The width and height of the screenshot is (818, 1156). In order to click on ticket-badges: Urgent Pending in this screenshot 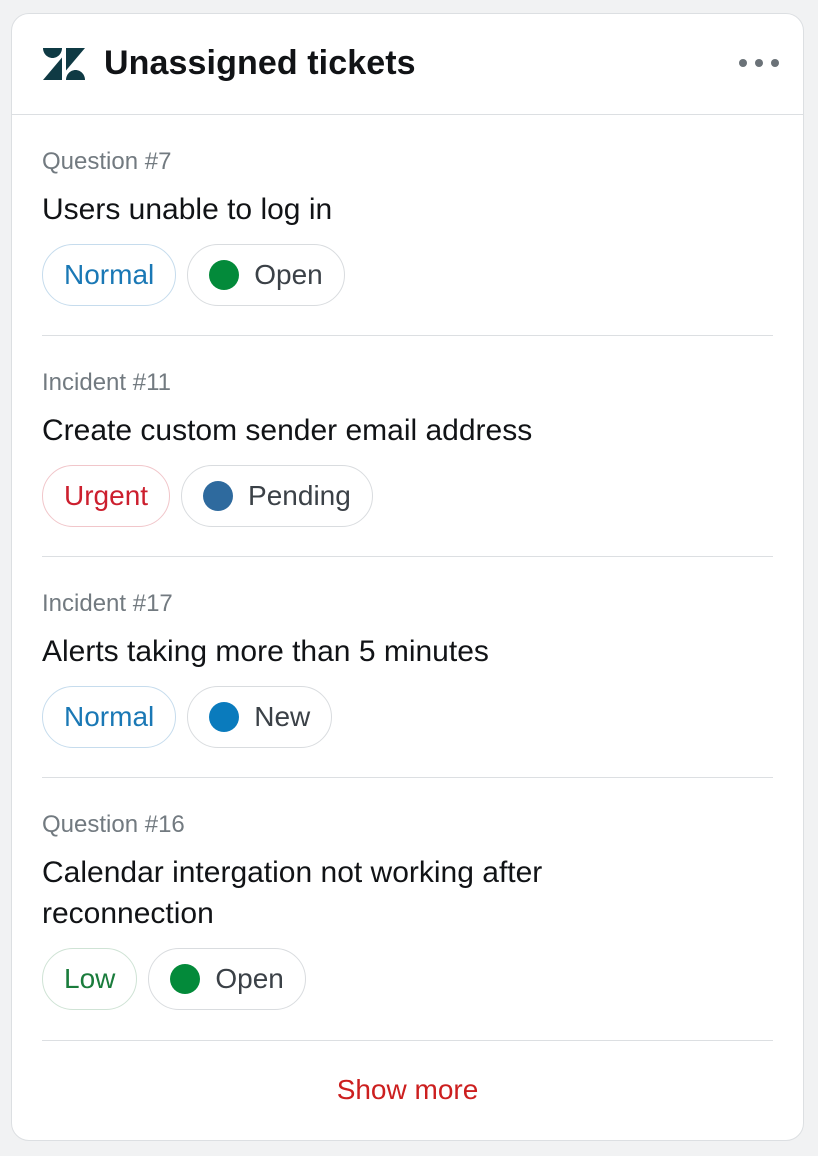, I will do `click(407, 496)`.